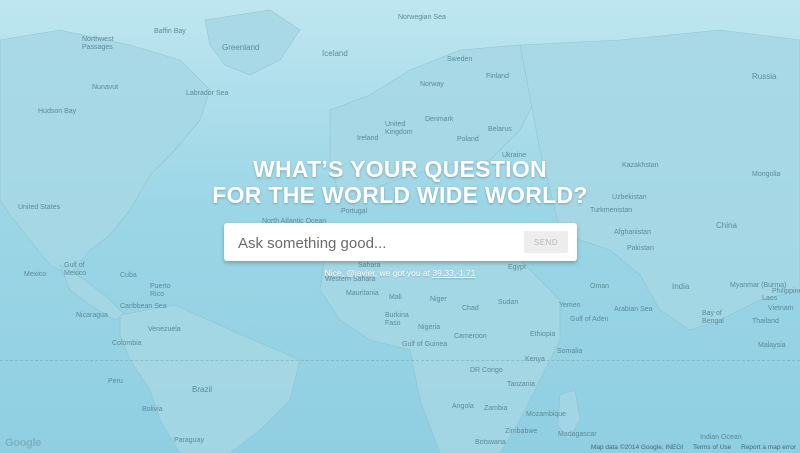 The image size is (800, 453). Describe the element at coordinates (640, 248) in the screenshot. I see `map-label: Pakistan` at that location.